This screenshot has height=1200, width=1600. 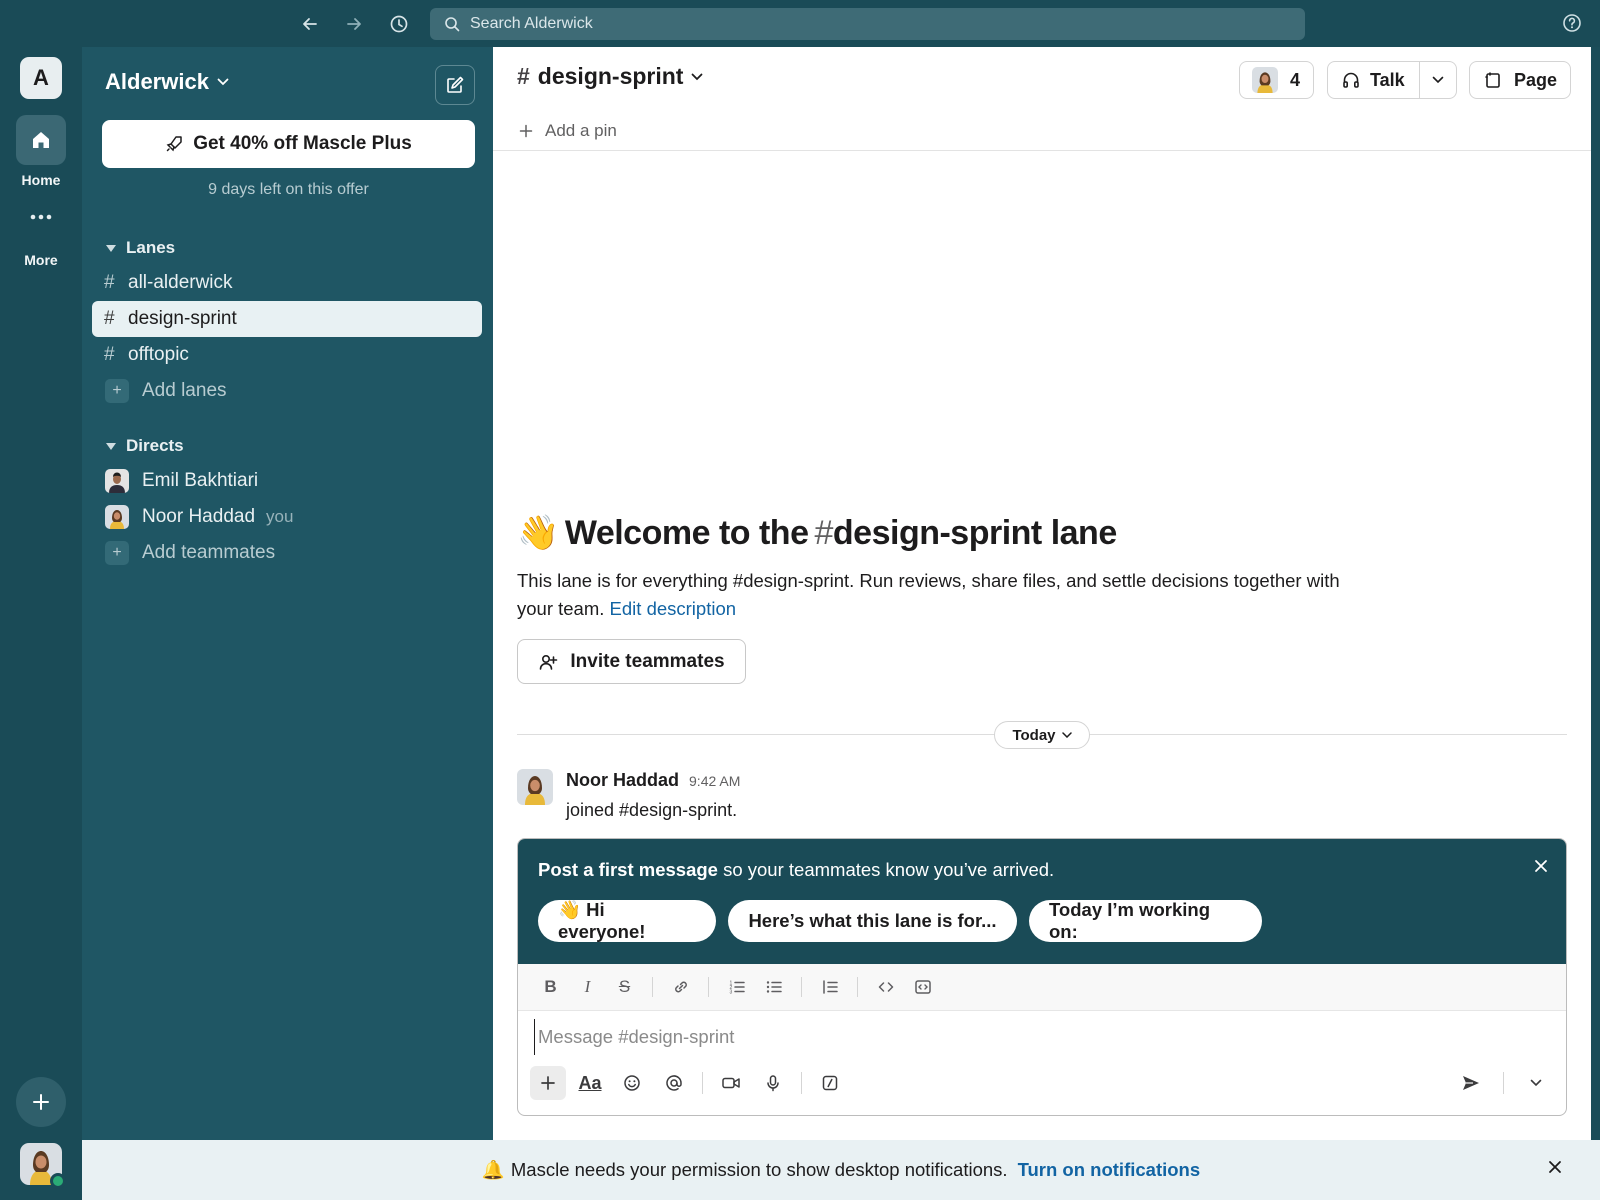 I want to click on sidebar-item-design-sprint: # design-sprint, so click(x=287, y=319).